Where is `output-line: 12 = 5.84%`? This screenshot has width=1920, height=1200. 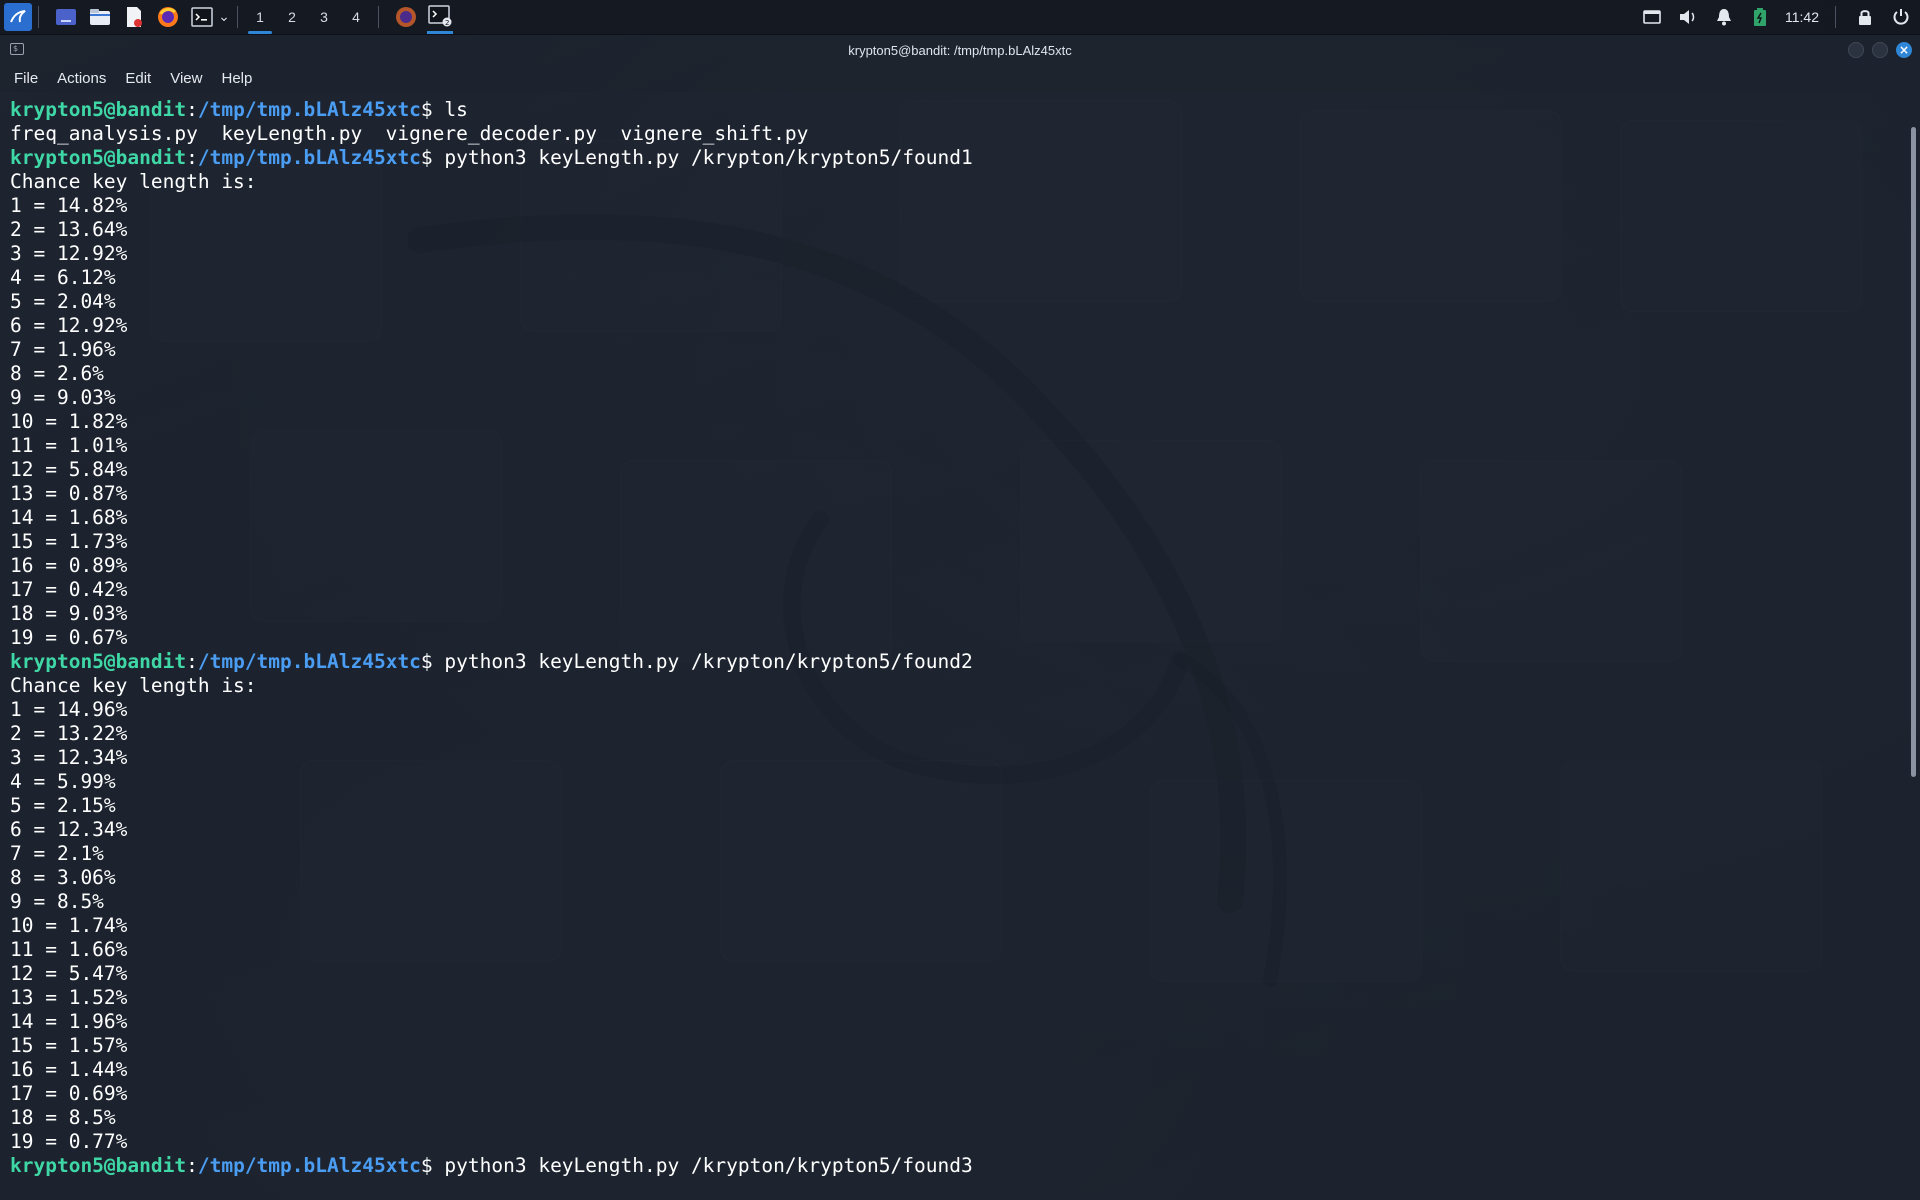
output-line: 12 = 5.84% is located at coordinates (69, 469).